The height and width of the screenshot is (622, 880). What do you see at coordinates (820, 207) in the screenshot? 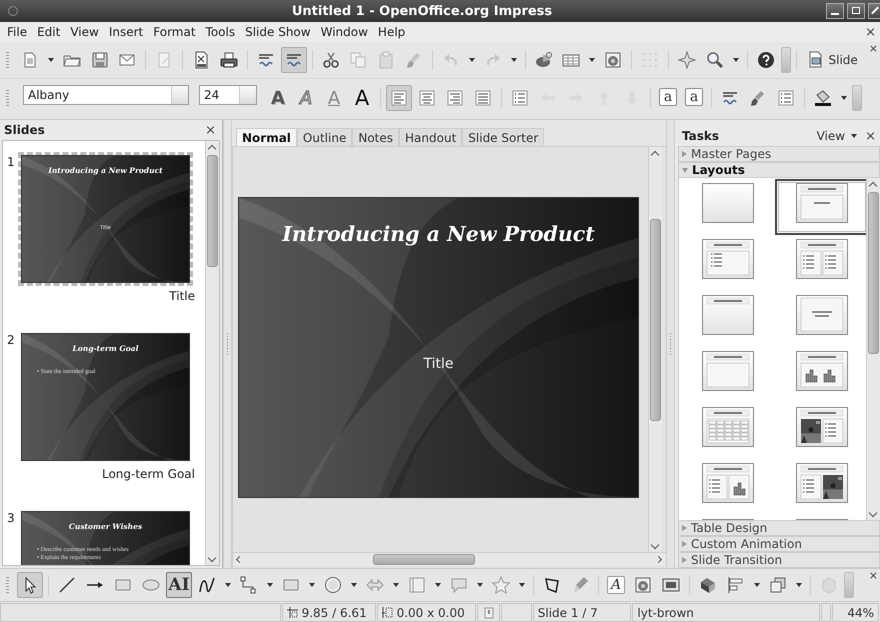
I see `layout-option` at bounding box center [820, 207].